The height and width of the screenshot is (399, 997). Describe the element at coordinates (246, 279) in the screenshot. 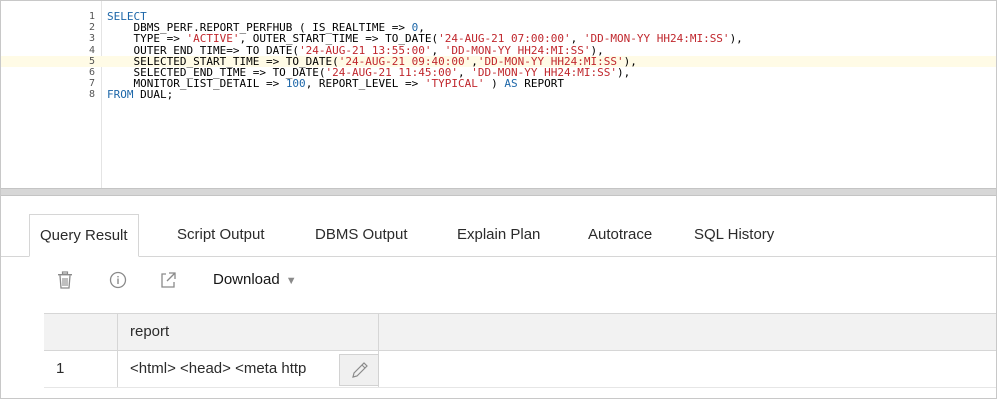

I see `download-label: Download` at that location.